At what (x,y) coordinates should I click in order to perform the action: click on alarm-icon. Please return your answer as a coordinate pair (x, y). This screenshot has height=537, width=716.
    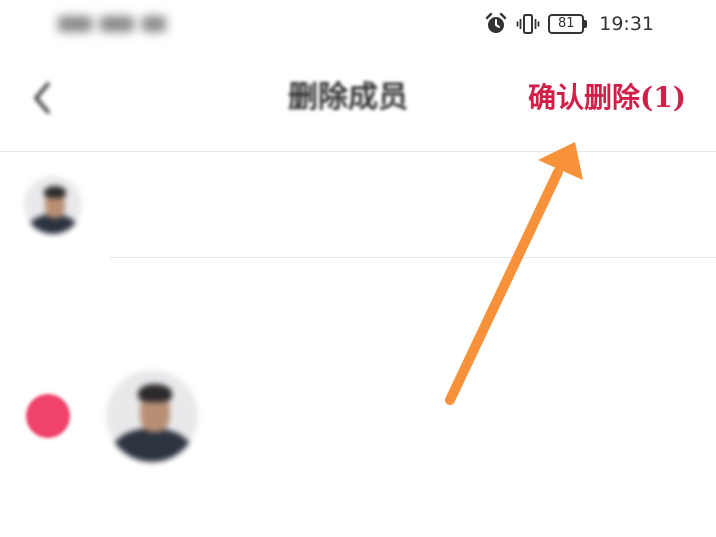
    Looking at the image, I should click on (496, 22).